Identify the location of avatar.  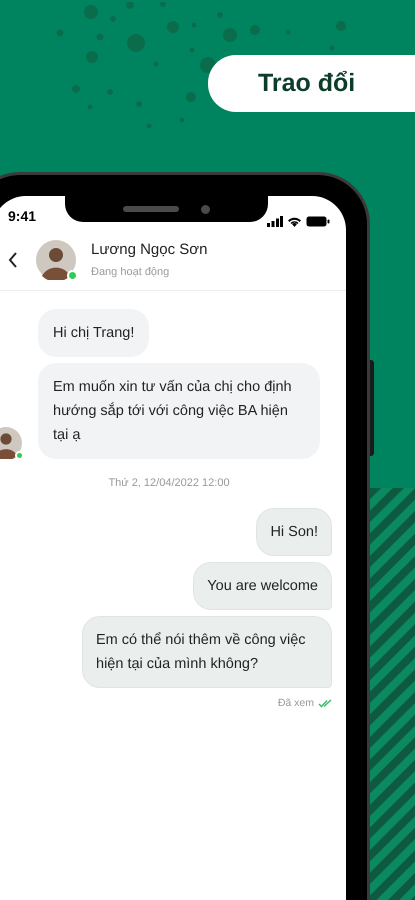
(56, 260).